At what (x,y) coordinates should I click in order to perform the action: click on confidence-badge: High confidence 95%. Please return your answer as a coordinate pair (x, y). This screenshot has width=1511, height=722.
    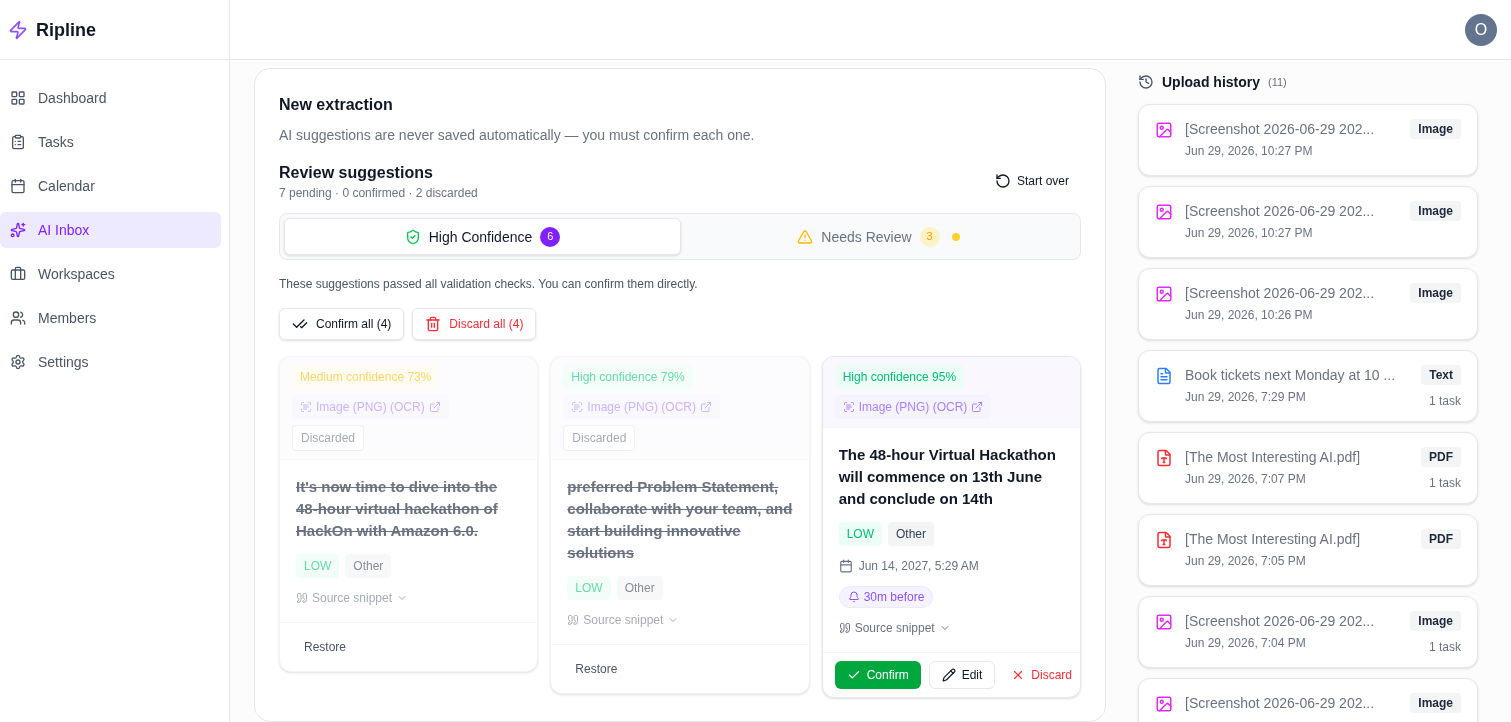
    Looking at the image, I should click on (899, 377).